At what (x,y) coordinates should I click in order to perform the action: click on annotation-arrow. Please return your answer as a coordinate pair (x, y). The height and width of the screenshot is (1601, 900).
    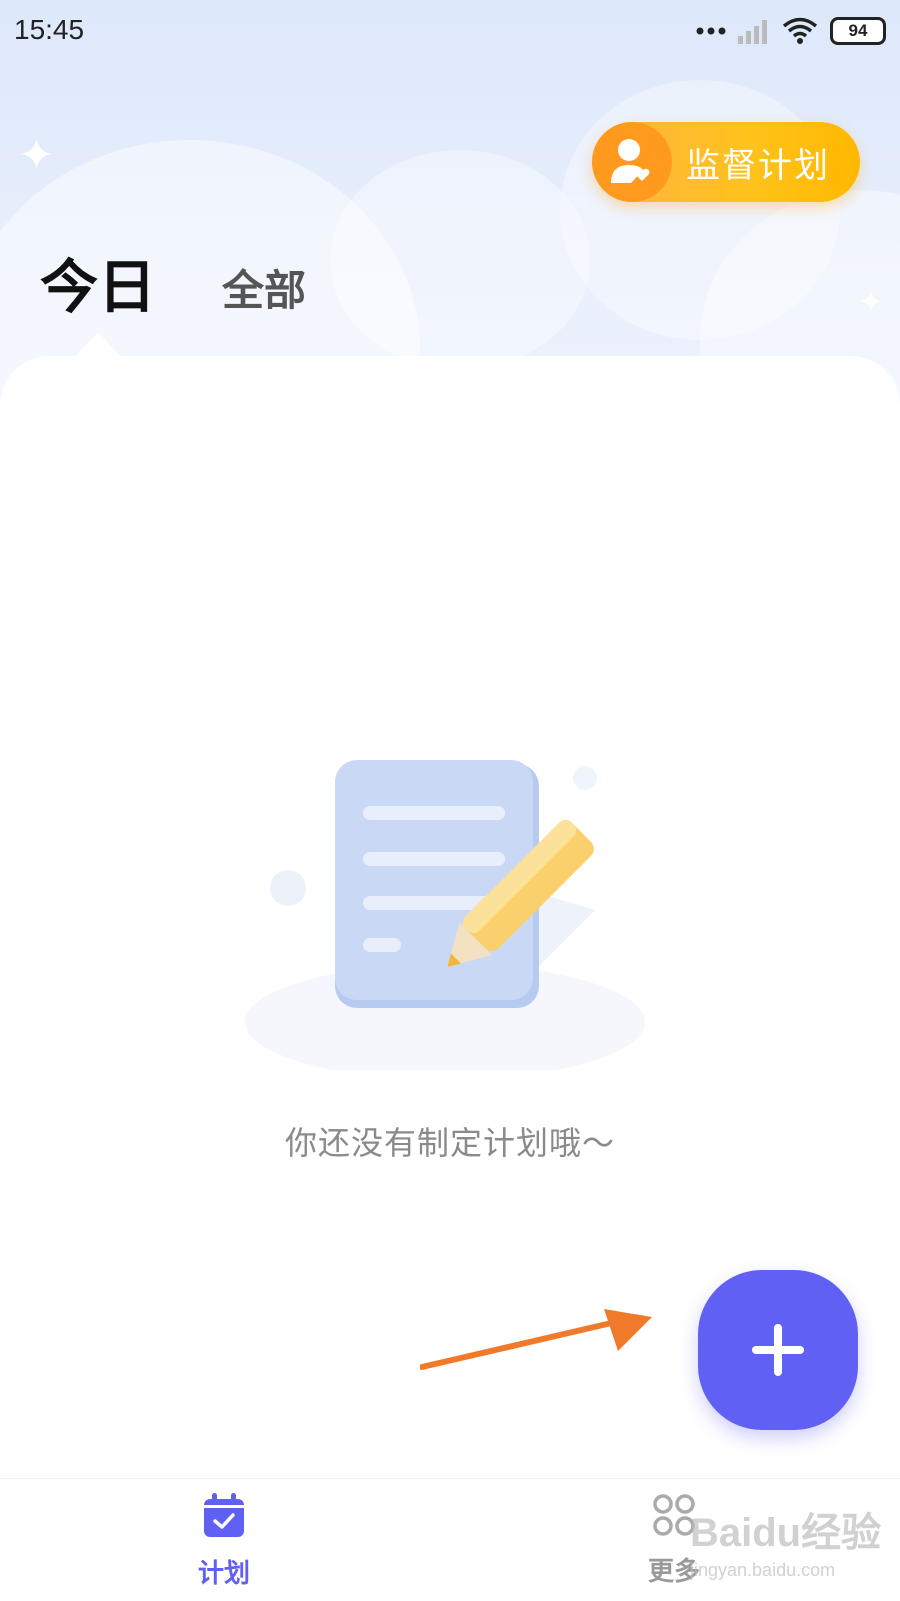
    Looking at the image, I should click on (536, 1339).